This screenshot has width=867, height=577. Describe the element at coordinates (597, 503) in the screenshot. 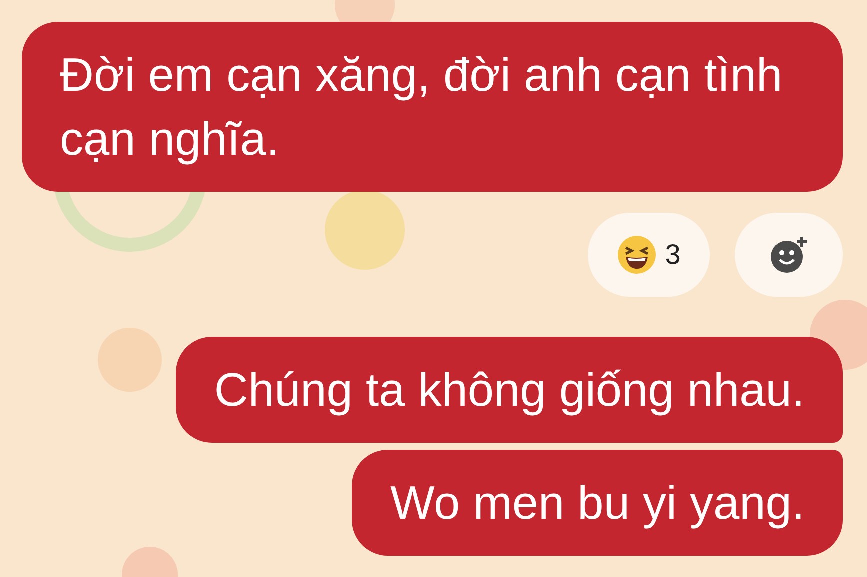

I see `message-bubble: Wo men bu yi yang.` at that location.